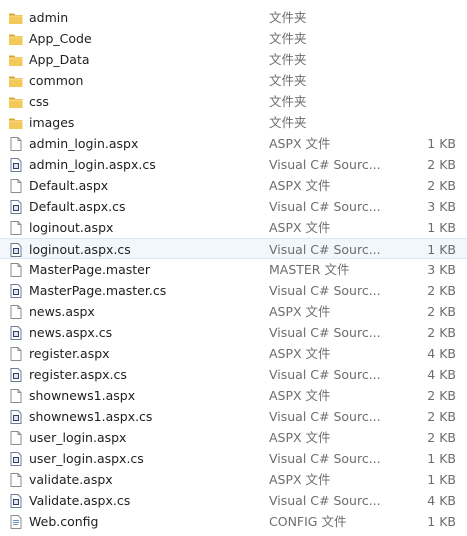 The width and height of the screenshot is (467, 536). What do you see at coordinates (233, 395) in the screenshot?
I see `file-row: shownews1.aspx ASPX 文件 2 KB` at bounding box center [233, 395].